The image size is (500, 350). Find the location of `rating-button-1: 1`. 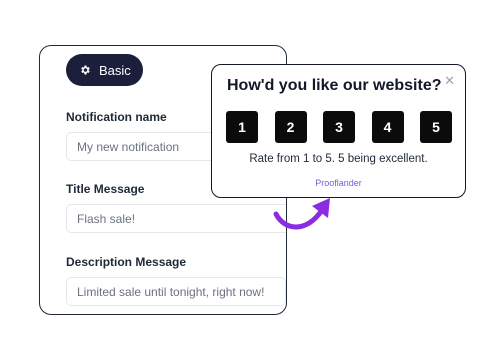

rating-button-1: 1 is located at coordinates (242, 127).